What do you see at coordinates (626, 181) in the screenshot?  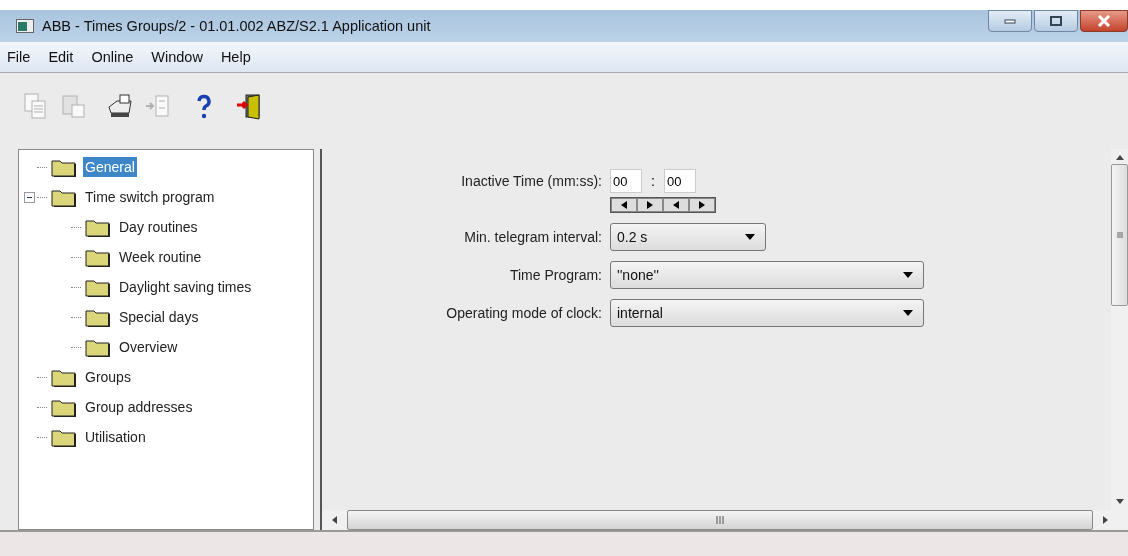 I see `minutes-field: 00` at bounding box center [626, 181].